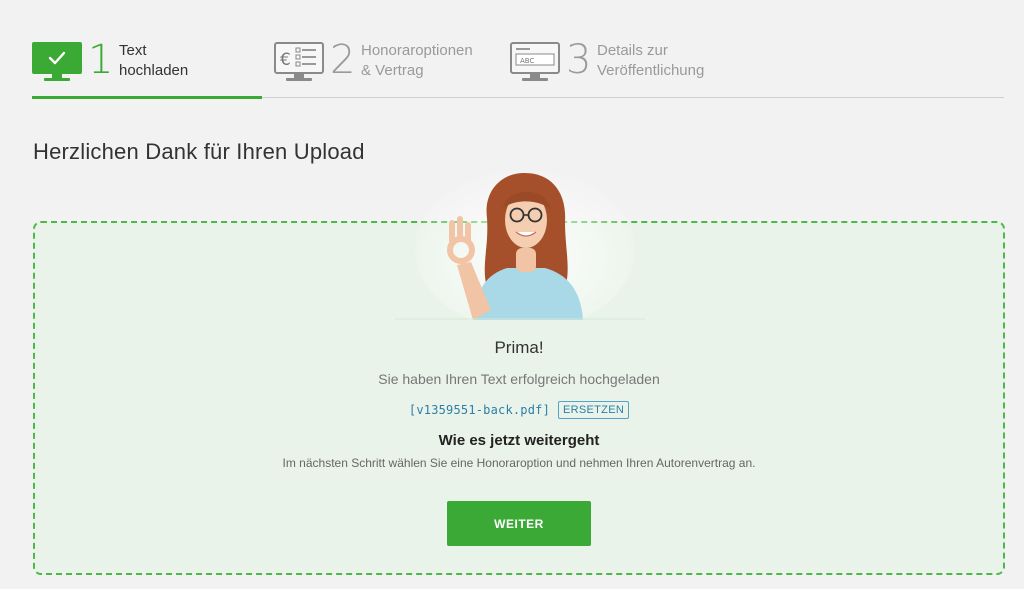  I want to click on replace-file-button: ERSETZEN, so click(594, 410).